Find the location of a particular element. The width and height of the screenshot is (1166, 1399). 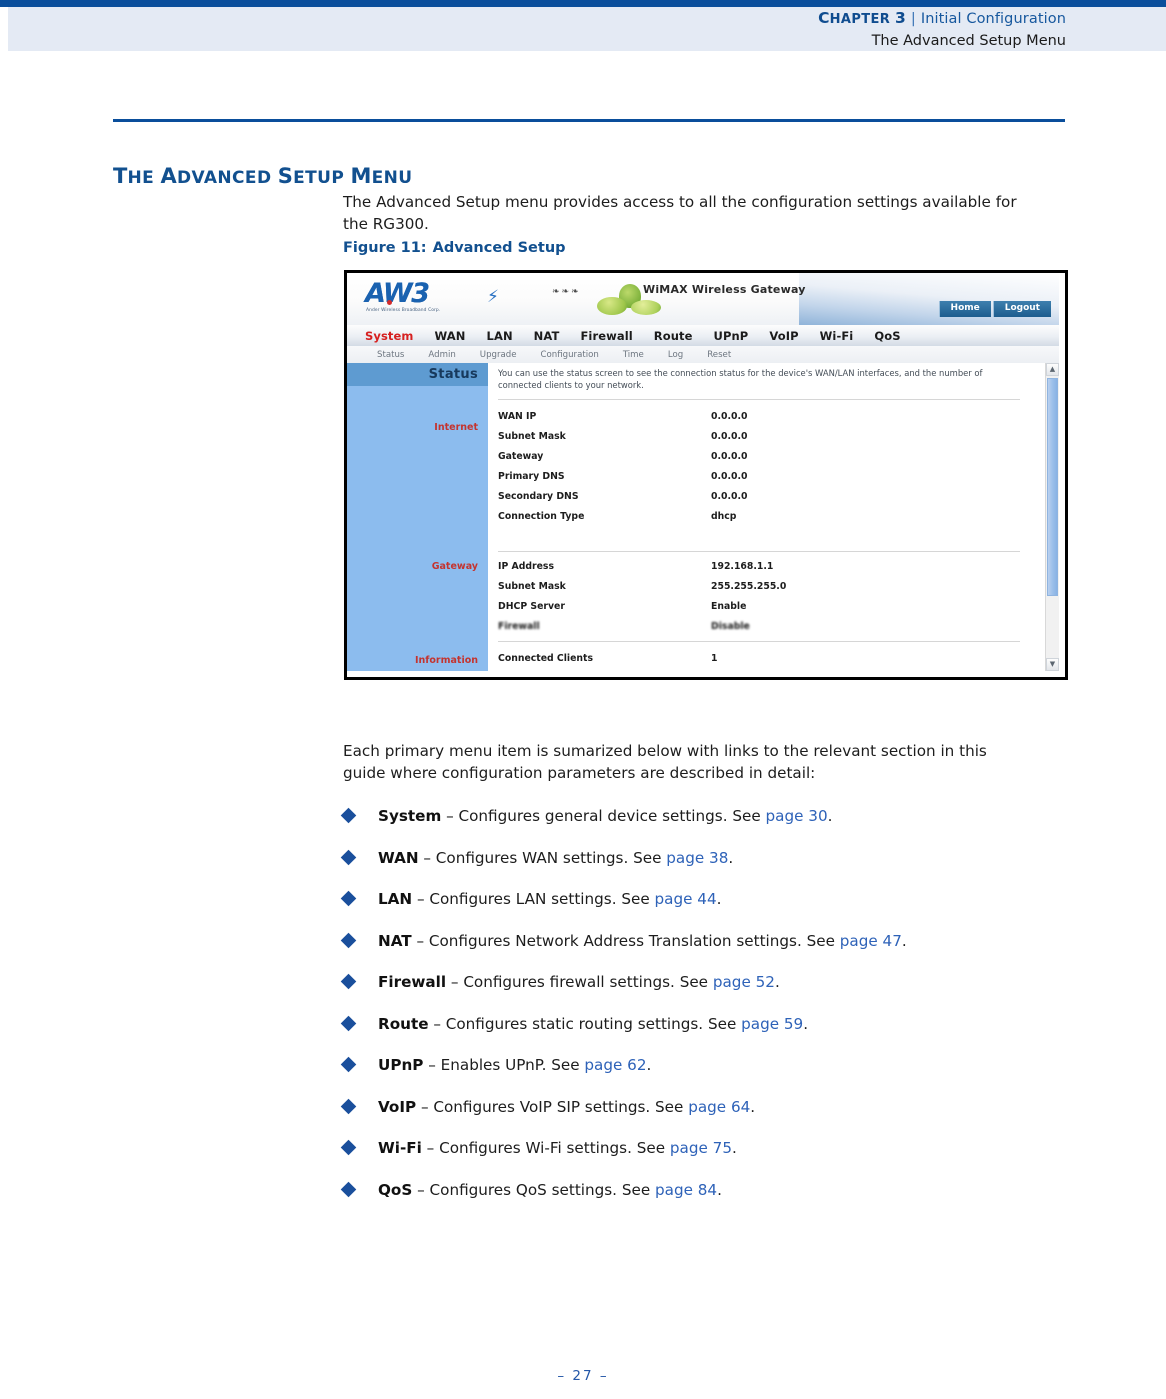

router-subnav-upgrade: Upgrade is located at coordinates (498, 355).